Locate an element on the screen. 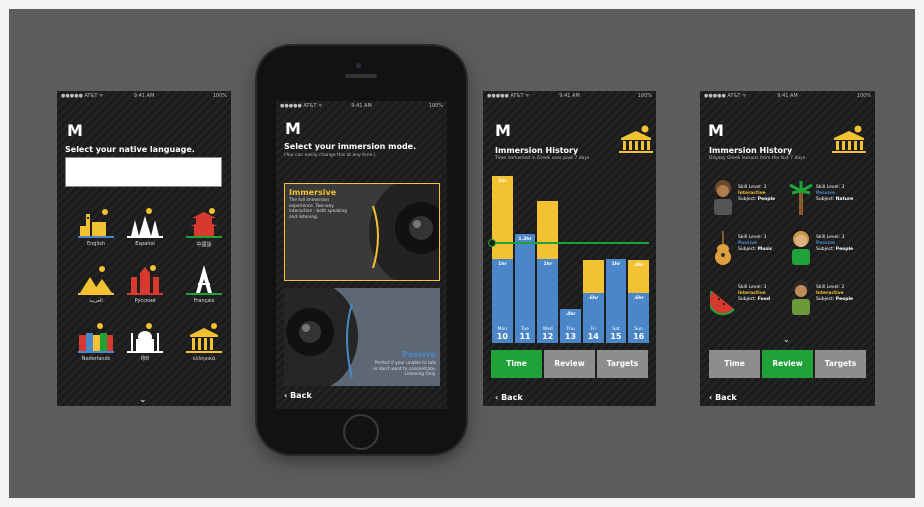  battery-label: 100% is located at coordinates (435, 106).